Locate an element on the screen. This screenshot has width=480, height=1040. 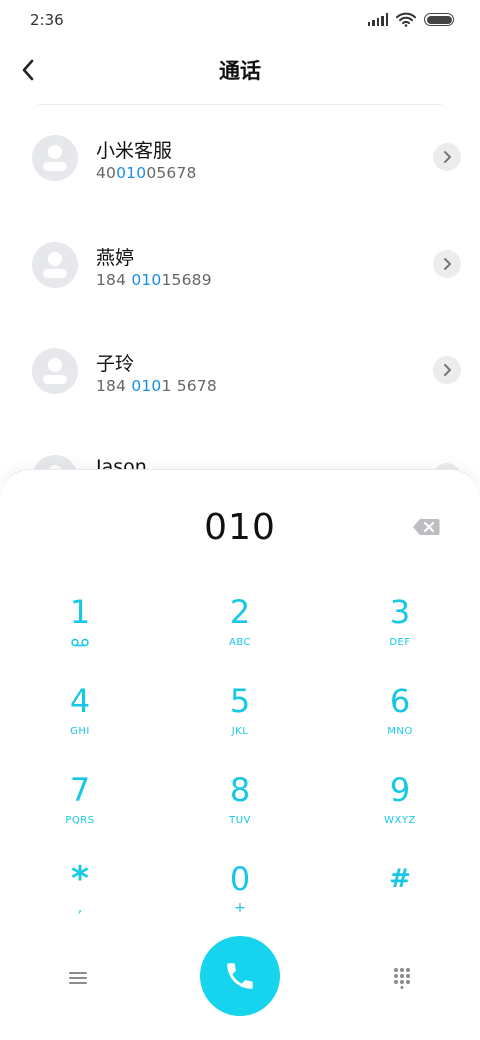
backspace-button is located at coordinates (426, 527).